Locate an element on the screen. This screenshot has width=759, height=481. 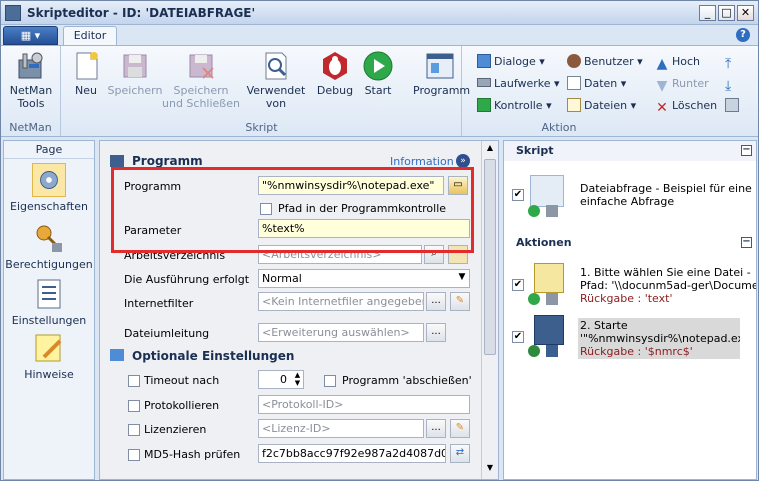
folder-search-icon: ⌕ is located at coordinates (434, 253).